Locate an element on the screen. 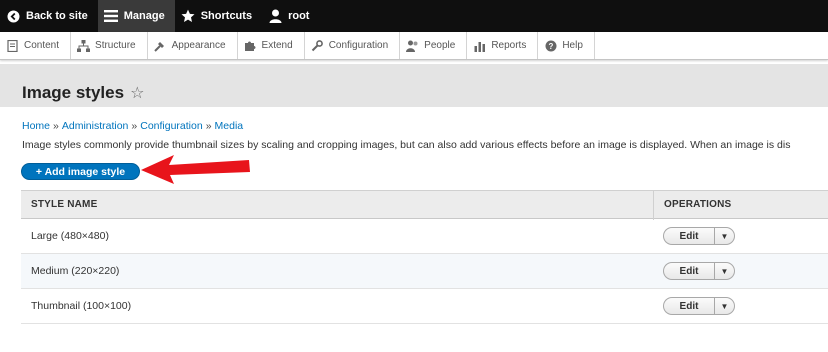 The image size is (828, 352). admin-toolbar: Back to site Manage Shortcuts root is located at coordinates (414, 16).